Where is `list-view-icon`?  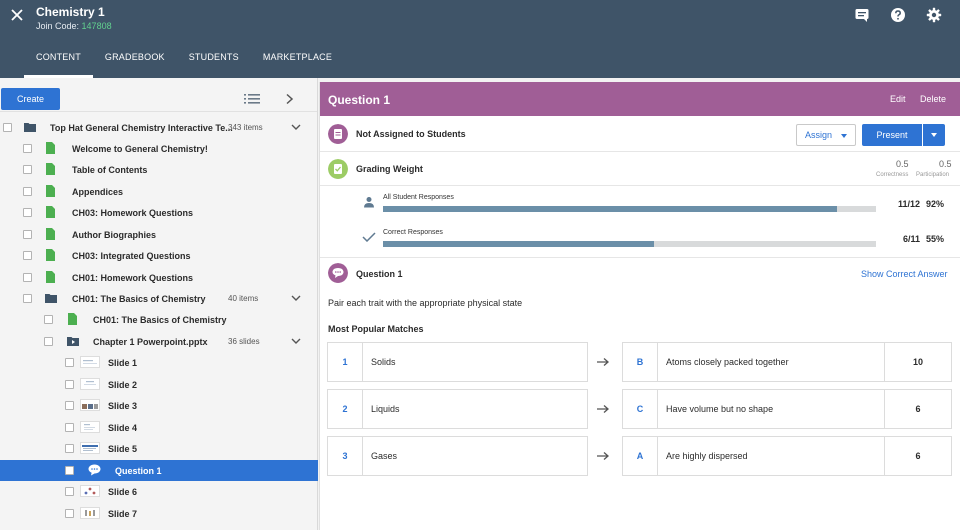 list-view-icon is located at coordinates (252, 99).